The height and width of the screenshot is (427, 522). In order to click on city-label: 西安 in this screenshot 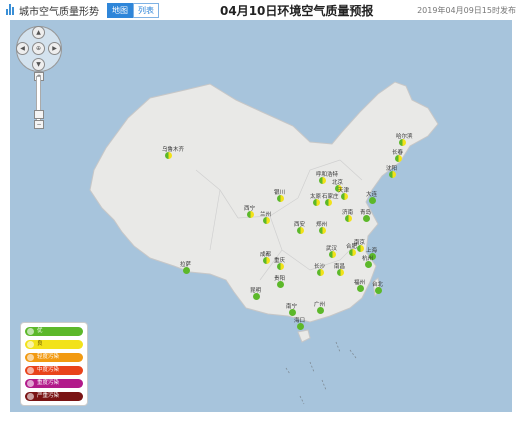, I will do `click(300, 225)`.